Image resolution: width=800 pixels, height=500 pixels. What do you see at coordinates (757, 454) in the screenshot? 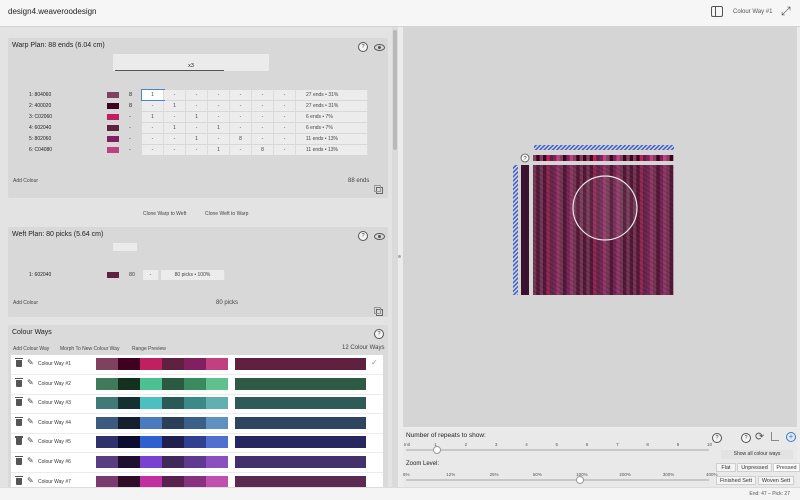
I see `show-all-colour-ways-button: Show all colour ways` at bounding box center [757, 454].